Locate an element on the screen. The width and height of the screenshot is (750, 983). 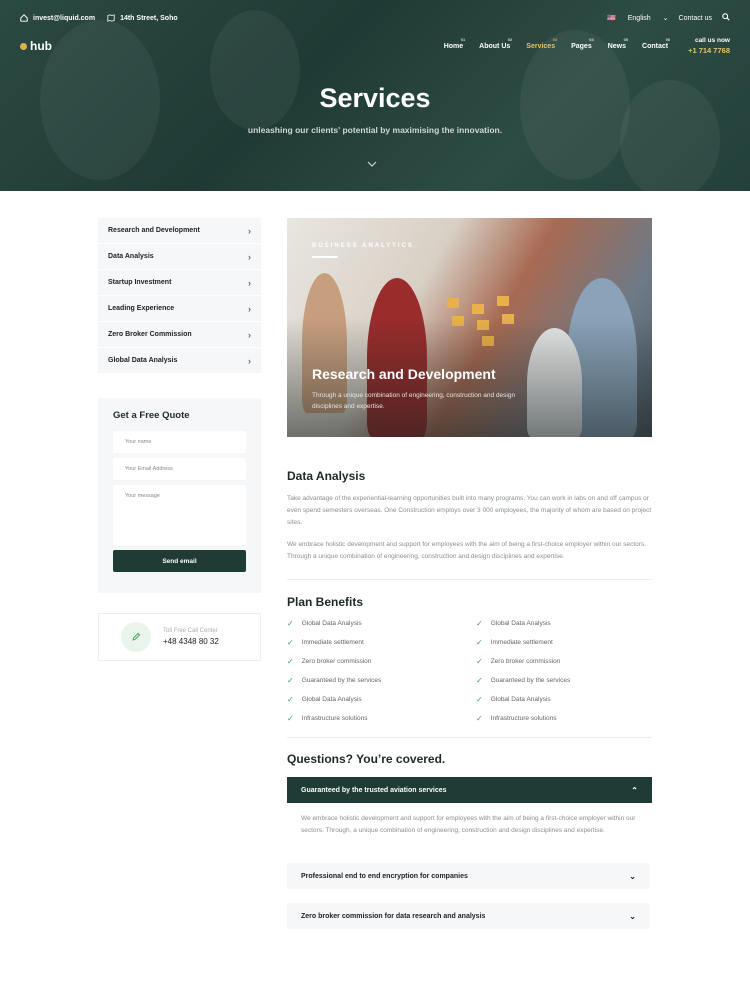
sidebar-item-zero-broker: Zero Broker Commission › is located at coordinates (179, 335).